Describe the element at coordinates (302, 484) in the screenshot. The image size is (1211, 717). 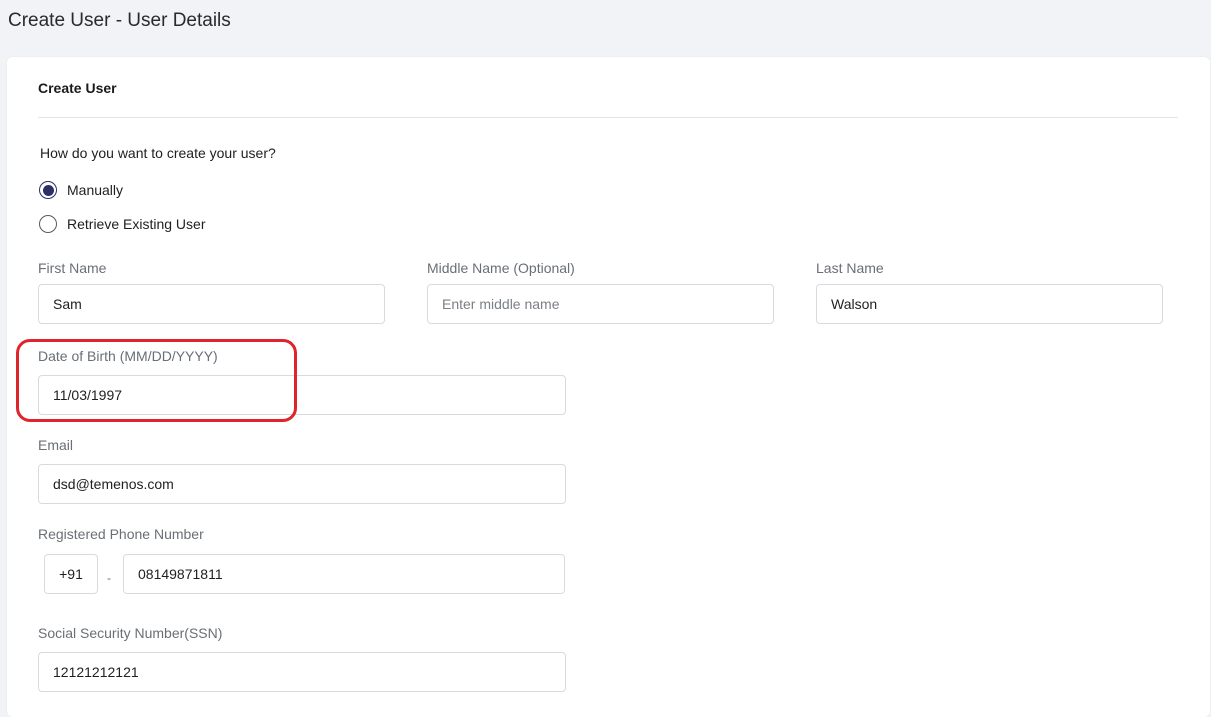
I see `email-input: dsd@temenos.com` at that location.